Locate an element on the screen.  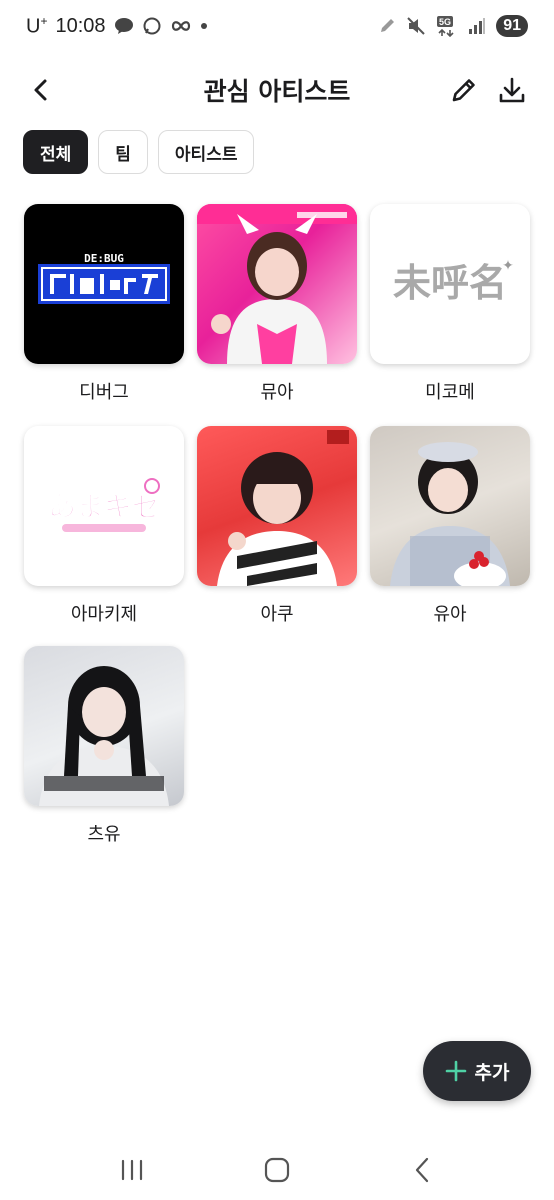
dot-icon is located at coordinates (204, 26).